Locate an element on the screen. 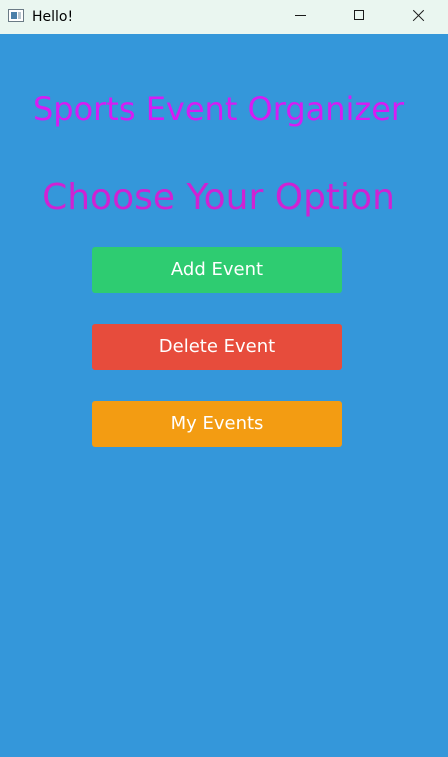  minimize-icon is located at coordinates (300, 15).